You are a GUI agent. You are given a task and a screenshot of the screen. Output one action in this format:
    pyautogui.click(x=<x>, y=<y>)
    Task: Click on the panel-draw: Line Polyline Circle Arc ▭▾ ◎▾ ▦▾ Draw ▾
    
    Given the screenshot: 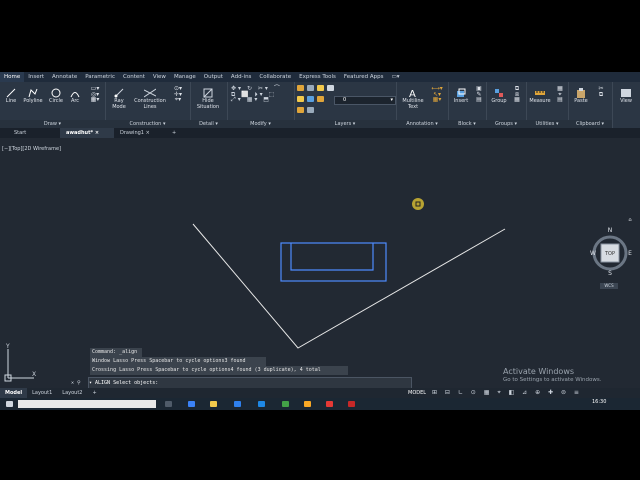 What is the action you would take?
    pyautogui.click(x=53, y=105)
    